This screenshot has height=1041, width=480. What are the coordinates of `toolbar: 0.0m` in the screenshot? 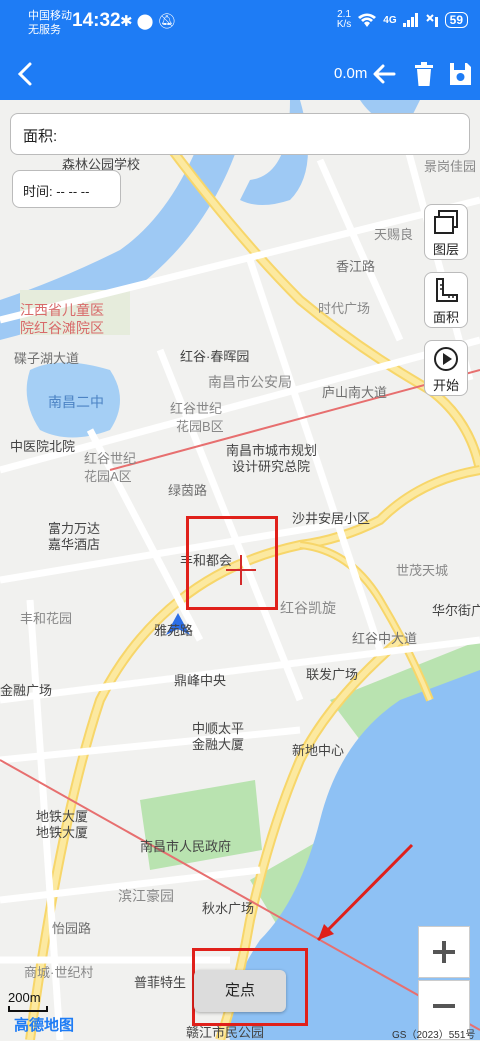 It's located at (240, 74).